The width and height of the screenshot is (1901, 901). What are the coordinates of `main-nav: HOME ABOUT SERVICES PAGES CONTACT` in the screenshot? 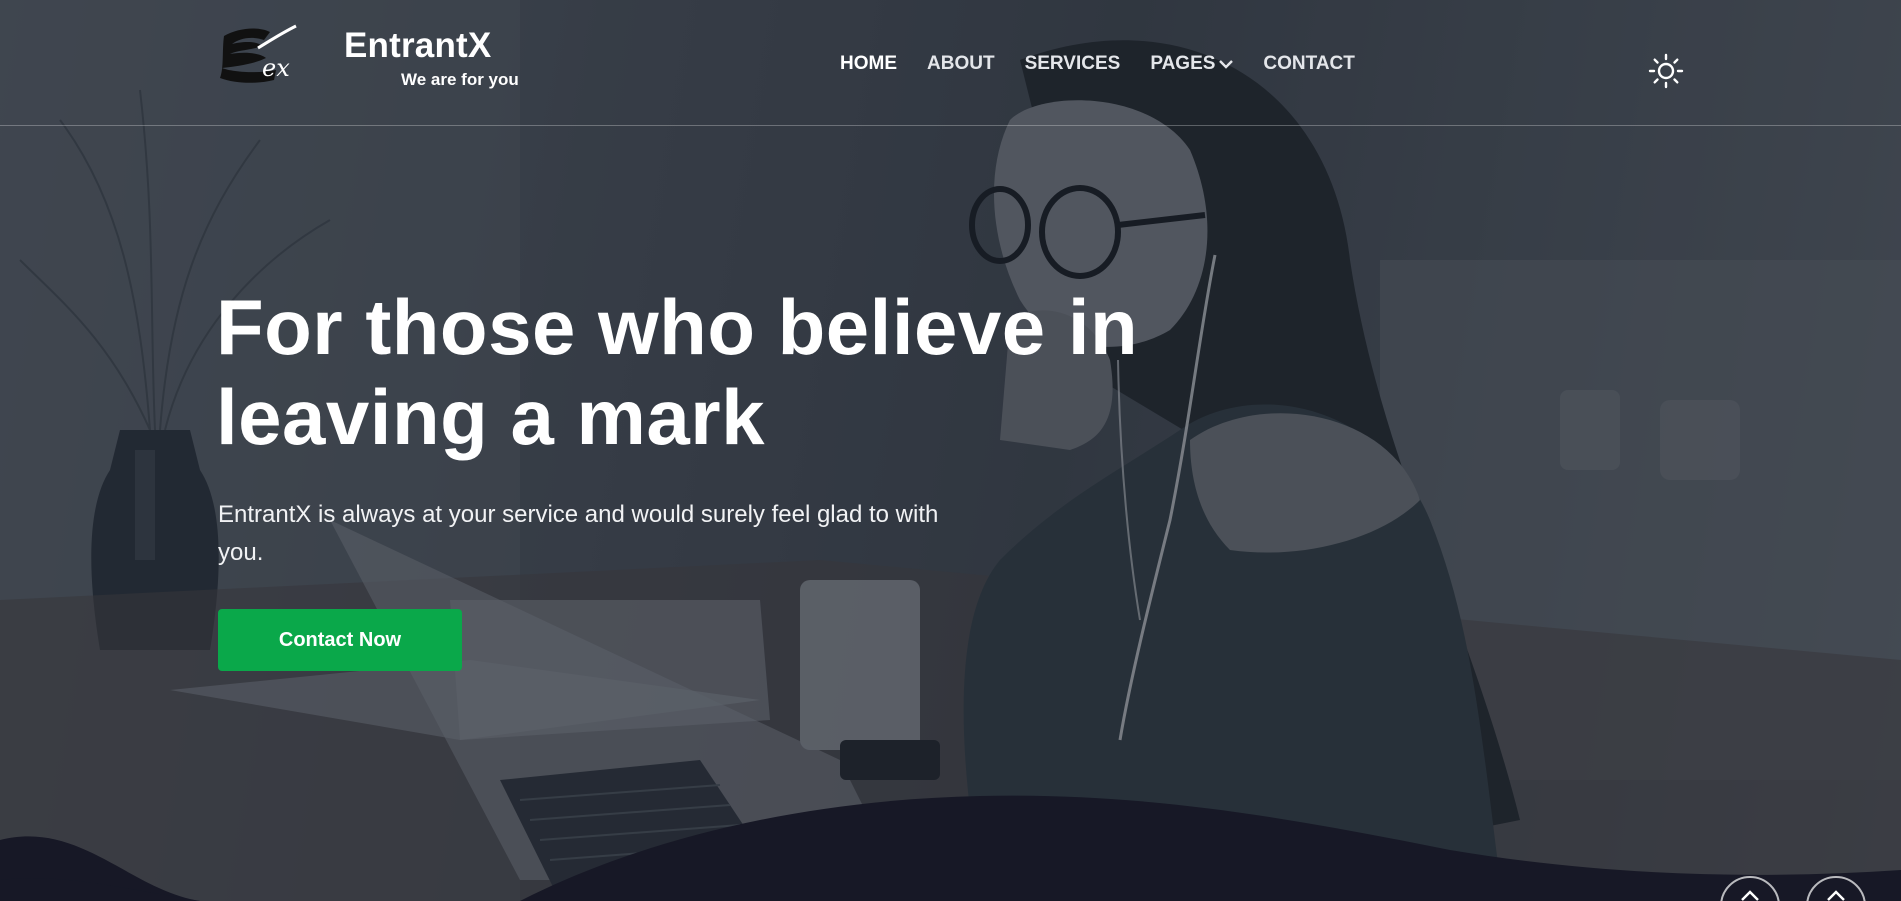 It's located at (1097, 64).